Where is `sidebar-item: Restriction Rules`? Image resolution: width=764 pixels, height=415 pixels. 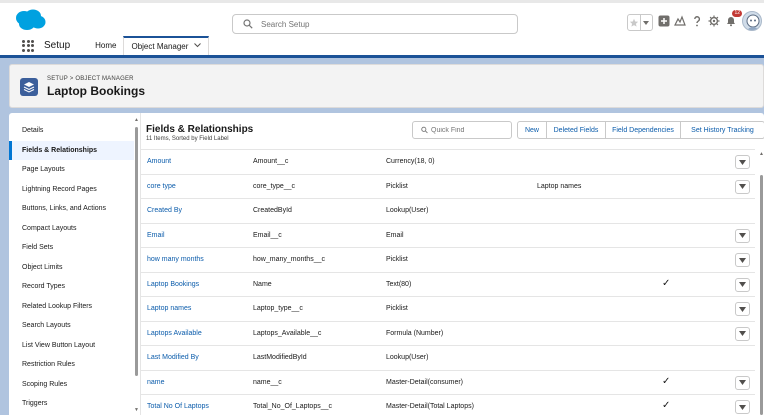 sidebar-item: Restriction Rules is located at coordinates (71, 365).